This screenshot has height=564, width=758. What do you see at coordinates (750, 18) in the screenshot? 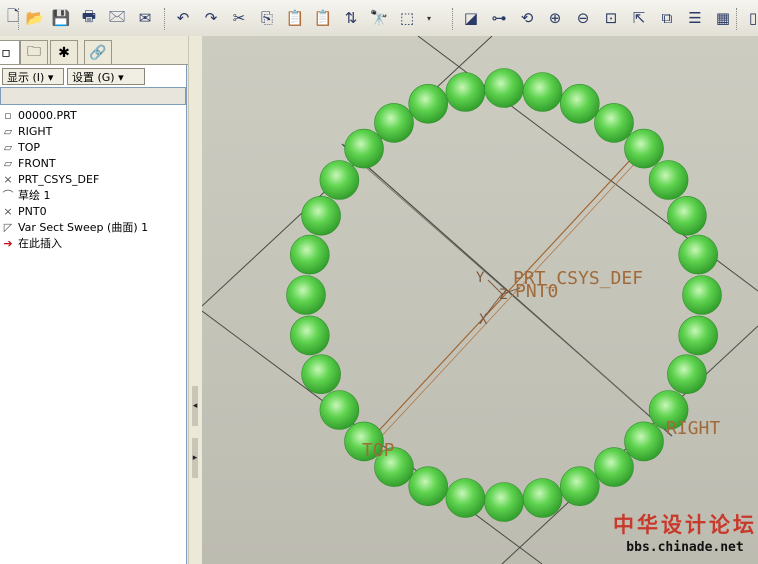
I see `more-icon: ▯` at bounding box center [750, 18].